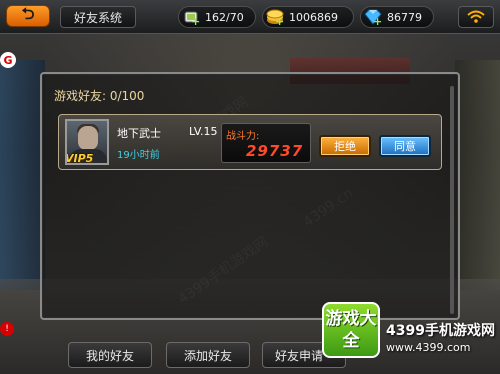  I want to click on accept-button: 同意, so click(405, 146).